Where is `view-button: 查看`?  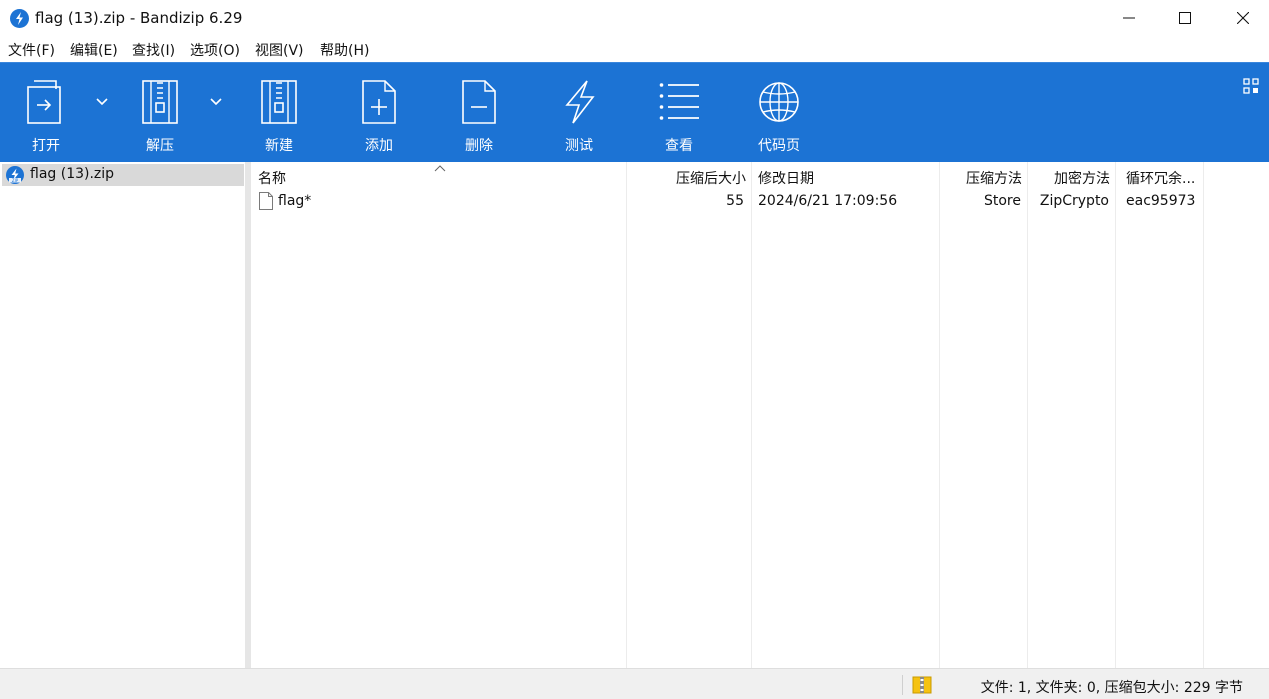
view-button: 查看 is located at coordinates (679, 112).